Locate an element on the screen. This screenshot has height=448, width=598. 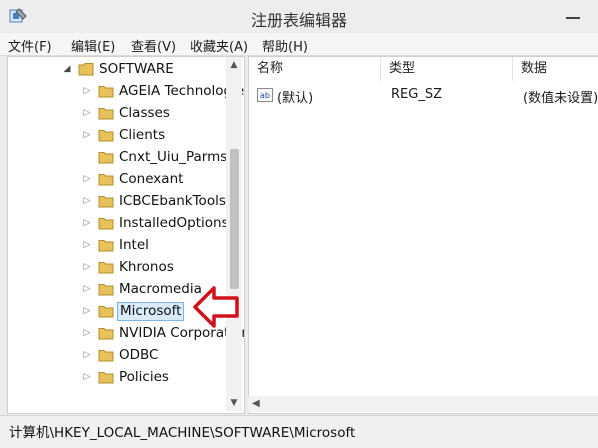
menu-file: 文件(F) is located at coordinates (30, 45).